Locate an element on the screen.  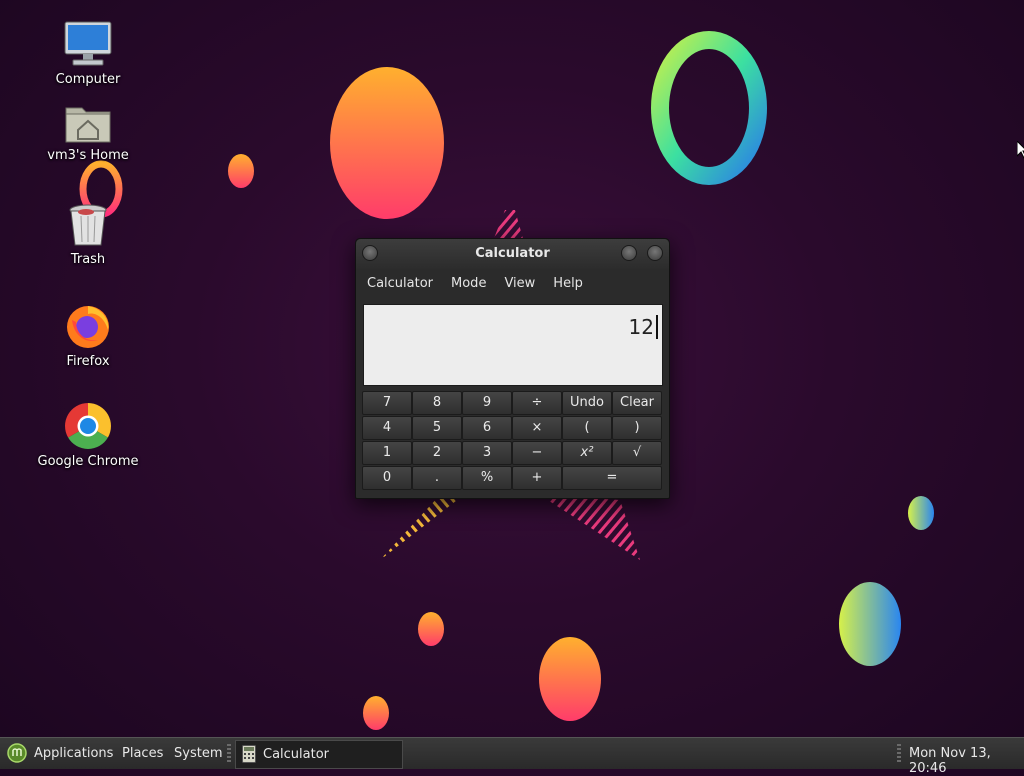
key-sqrt: √ is located at coordinates (637, 453).